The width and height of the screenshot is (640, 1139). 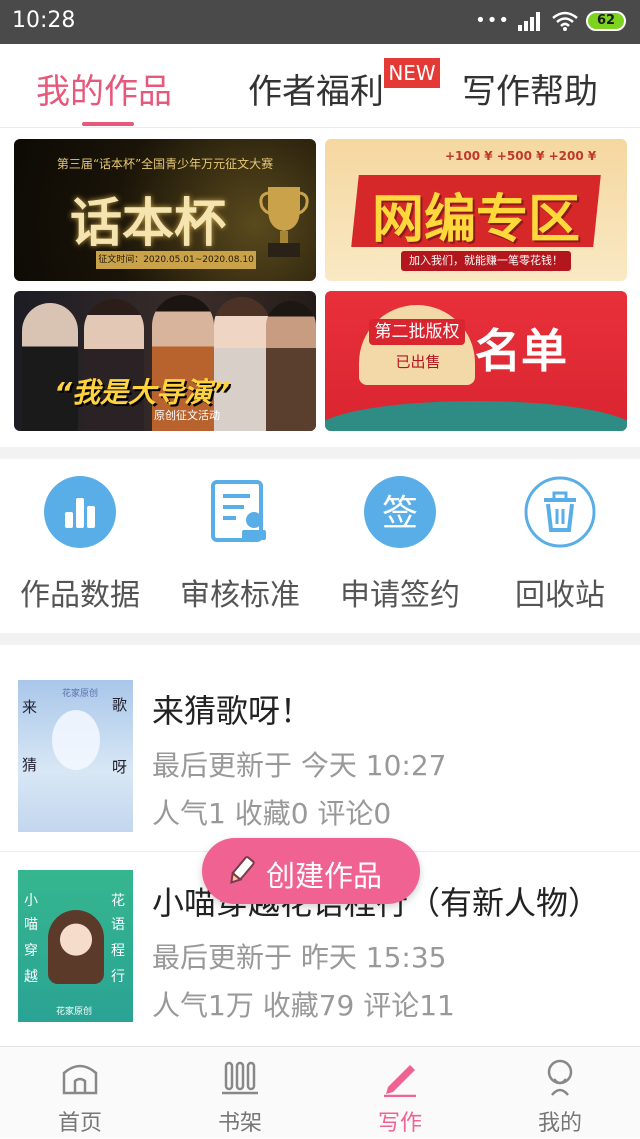 I want to click on bottom-nav: 首页 书架 写作 我的, so click(x=320, y=1092).